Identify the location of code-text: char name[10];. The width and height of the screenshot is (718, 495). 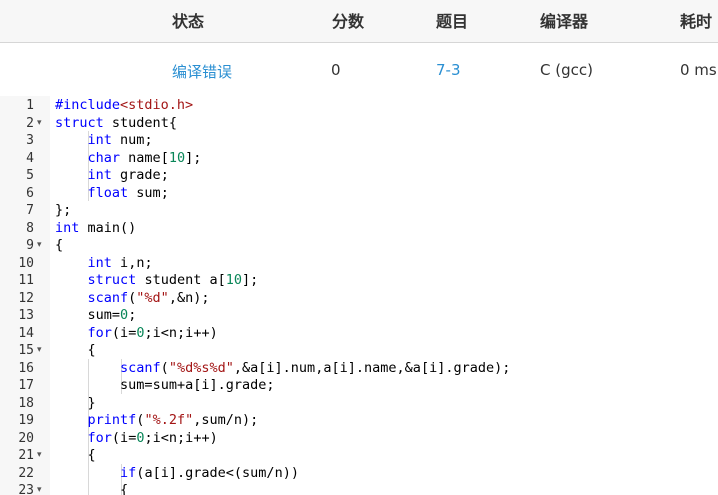
(144, 157).